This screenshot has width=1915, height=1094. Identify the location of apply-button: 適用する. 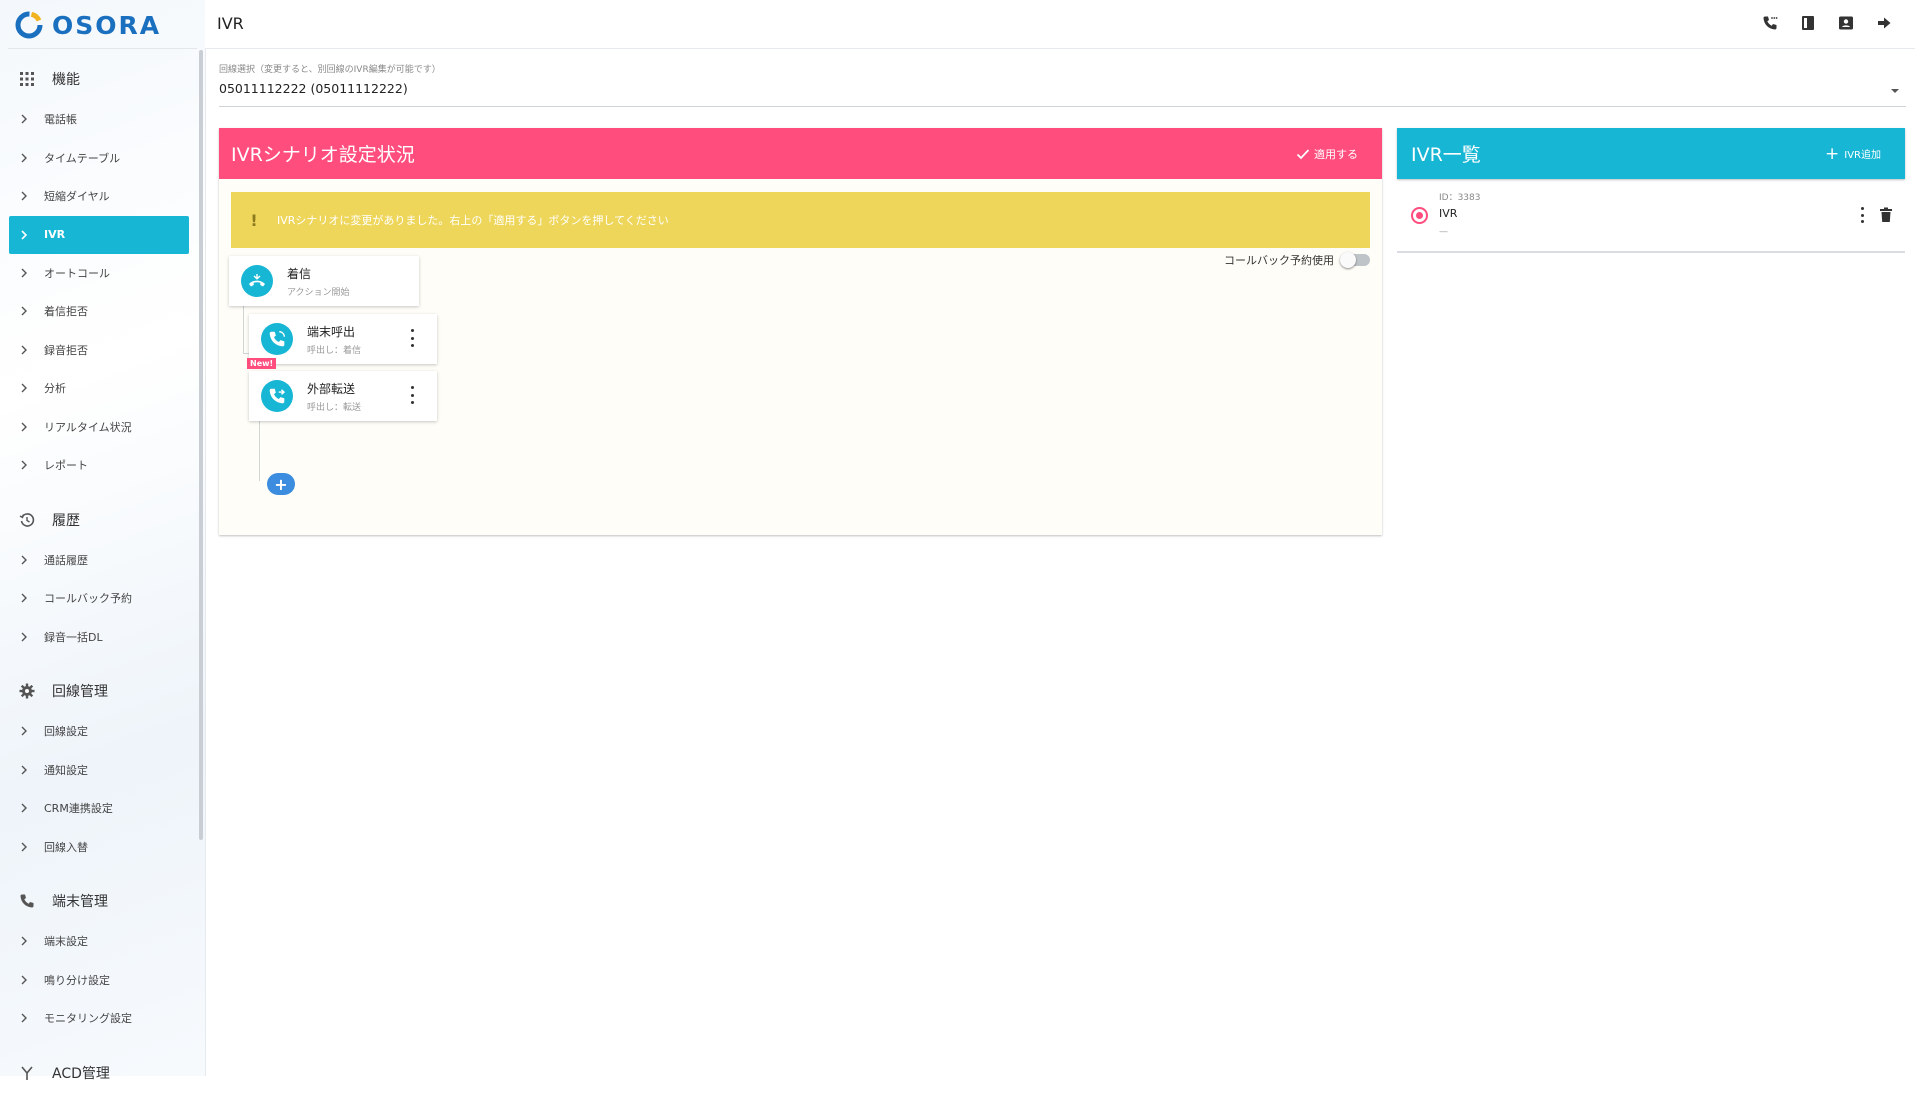
(1326, 154).